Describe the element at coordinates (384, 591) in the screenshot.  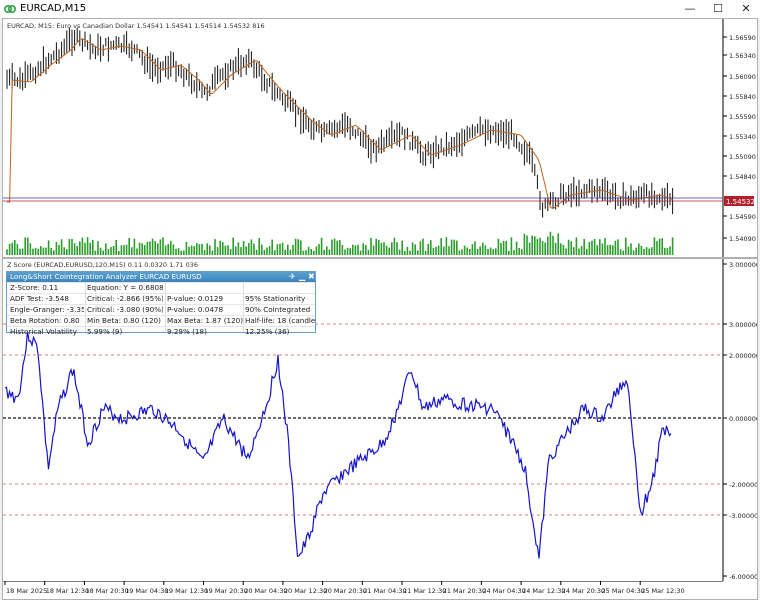
I see `time-tick-label: 21 Mar 04:30` at that location.